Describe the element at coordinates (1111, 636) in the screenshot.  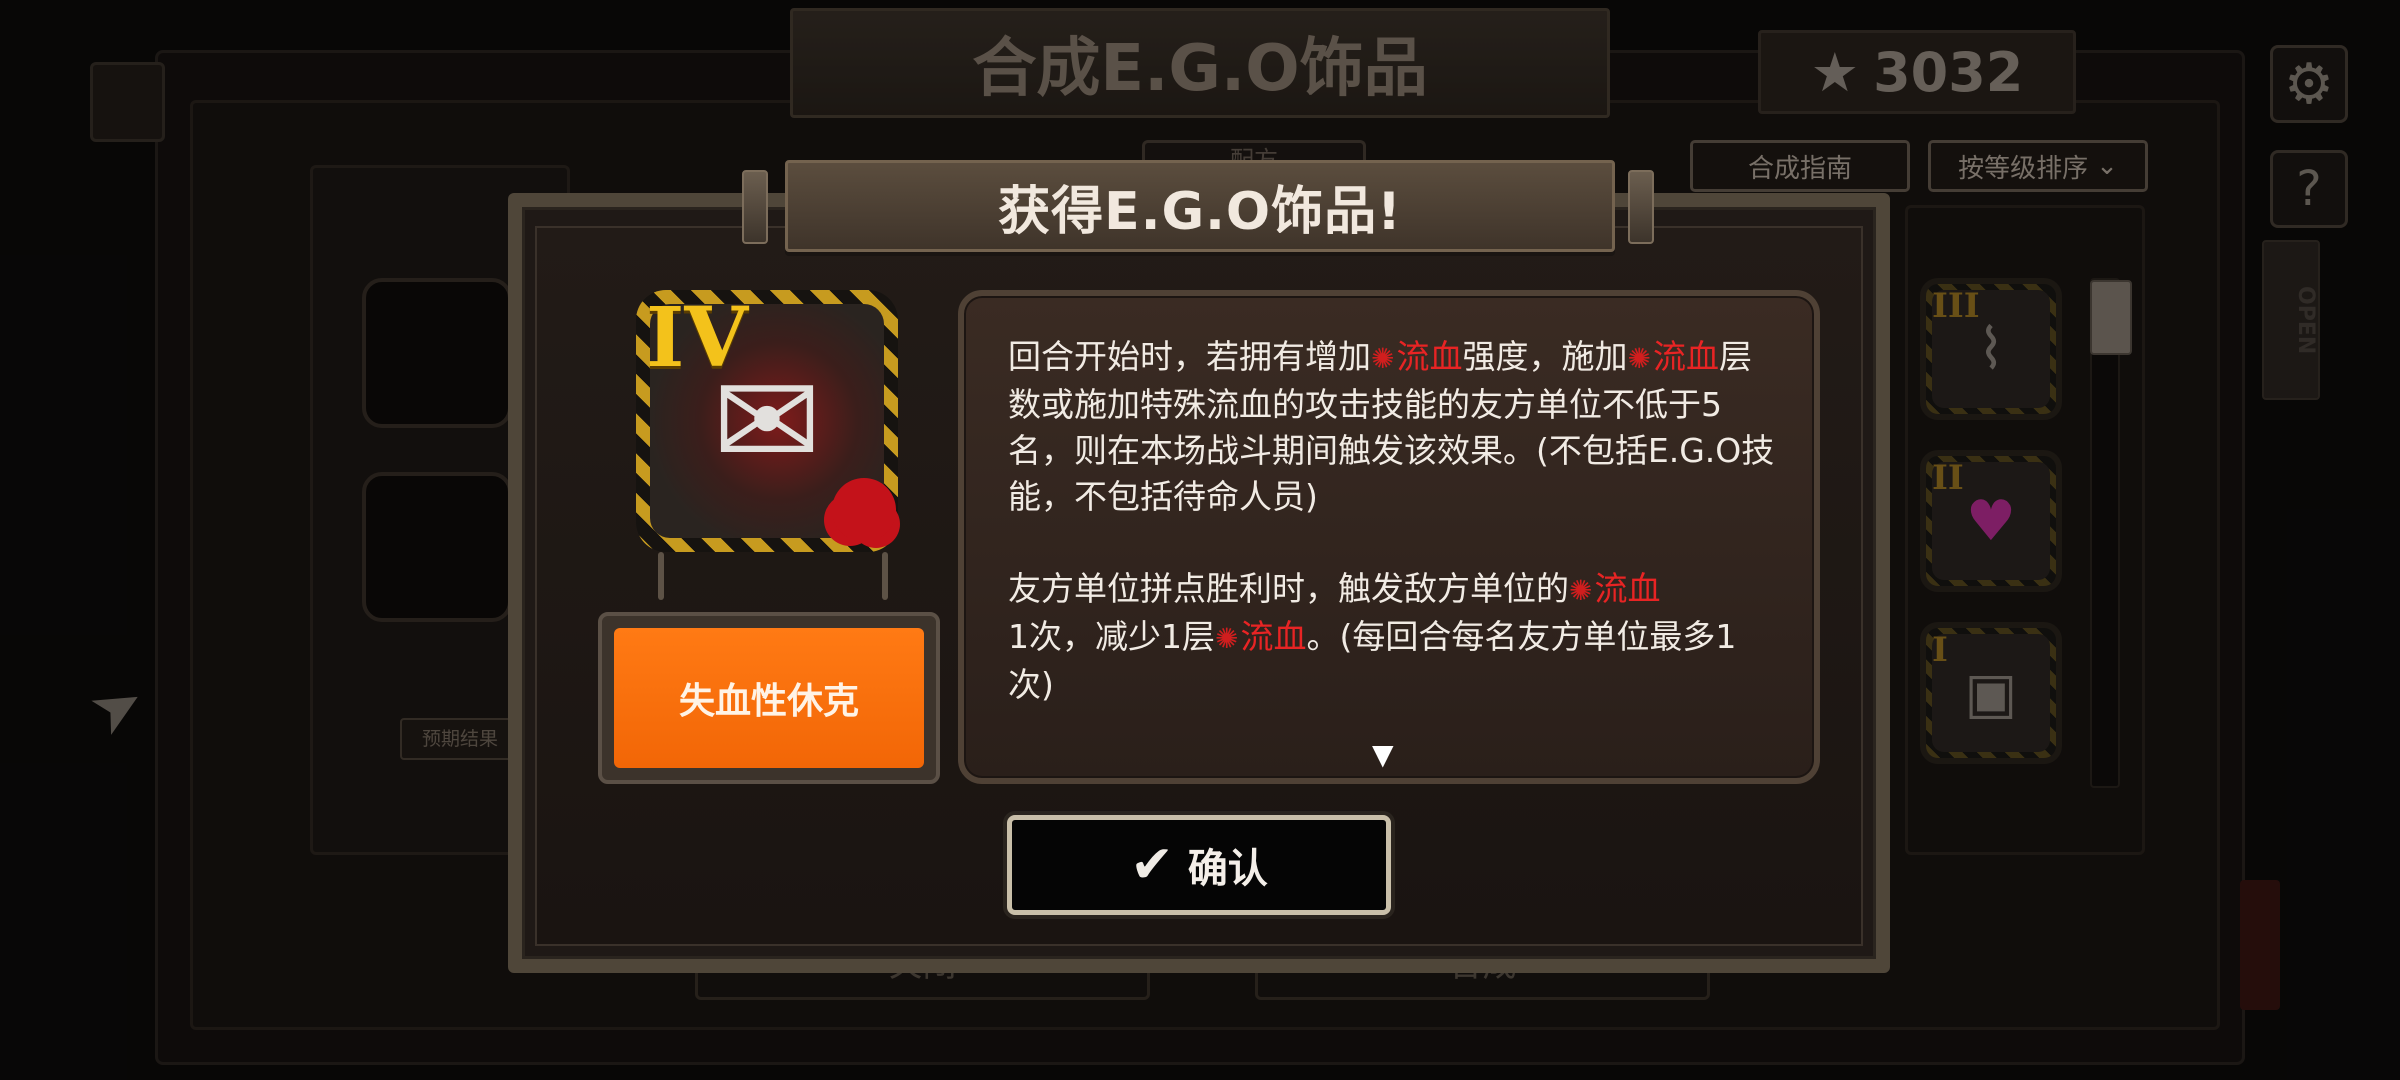
I see `description-text-segment: 1次，减少1层` at that location.